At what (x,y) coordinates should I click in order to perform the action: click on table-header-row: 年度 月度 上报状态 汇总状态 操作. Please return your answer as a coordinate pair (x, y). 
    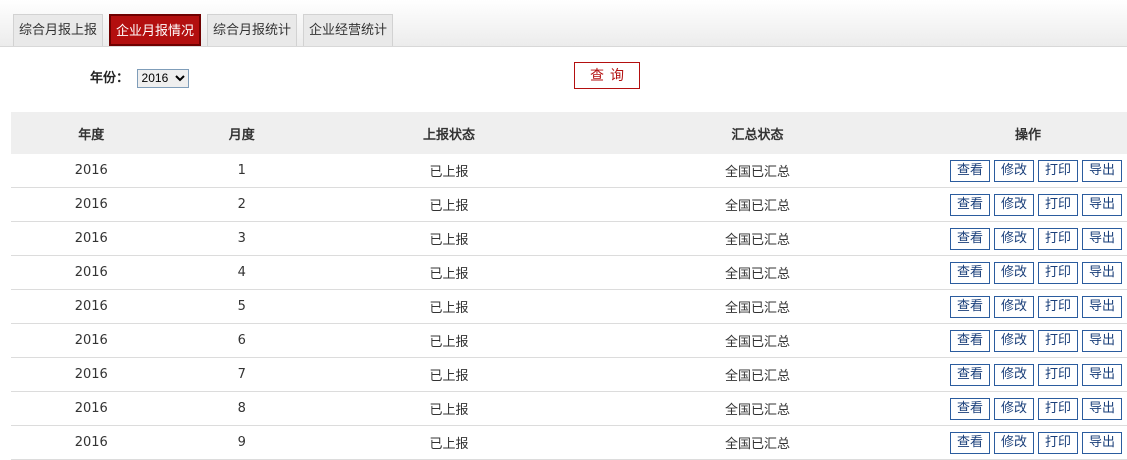
    Looking at the image, I should click on (569, 133).